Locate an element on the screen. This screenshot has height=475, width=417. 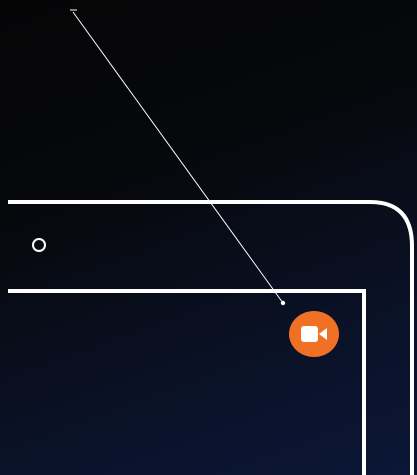
video-camera-icon is located at coordinates (314, 334).